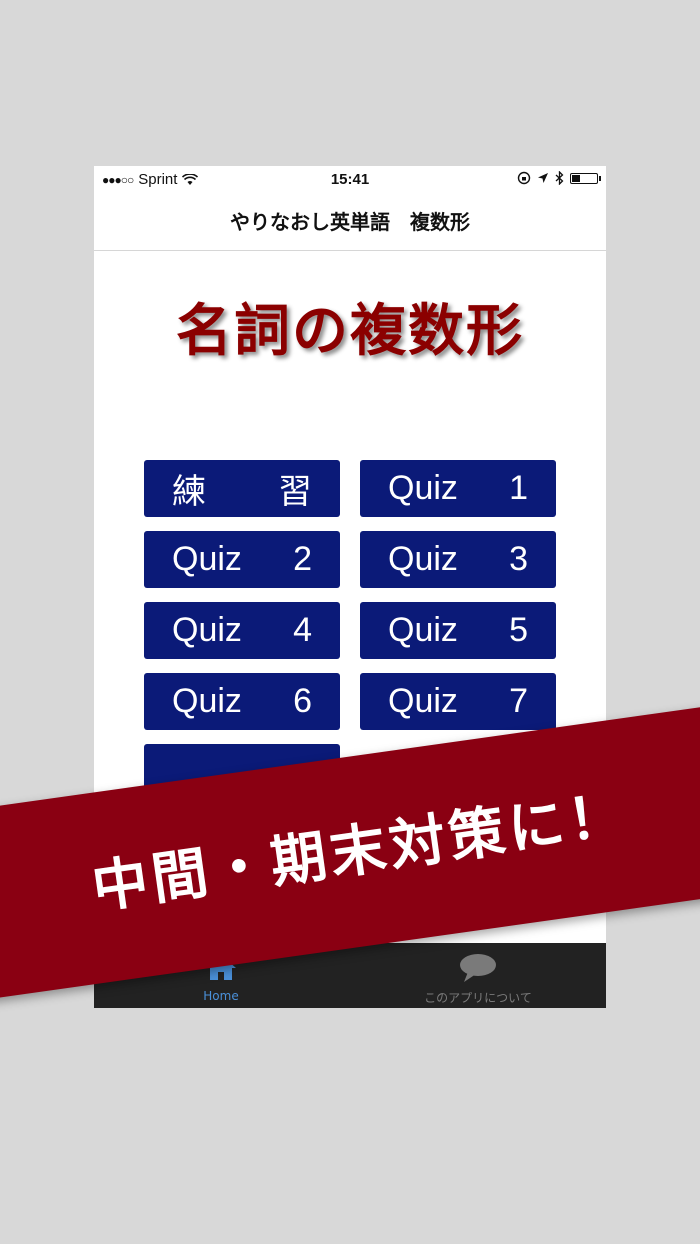 This screenshot has width=700, height=1244. I want to click on button-label-right: 習, so click(295, 492).